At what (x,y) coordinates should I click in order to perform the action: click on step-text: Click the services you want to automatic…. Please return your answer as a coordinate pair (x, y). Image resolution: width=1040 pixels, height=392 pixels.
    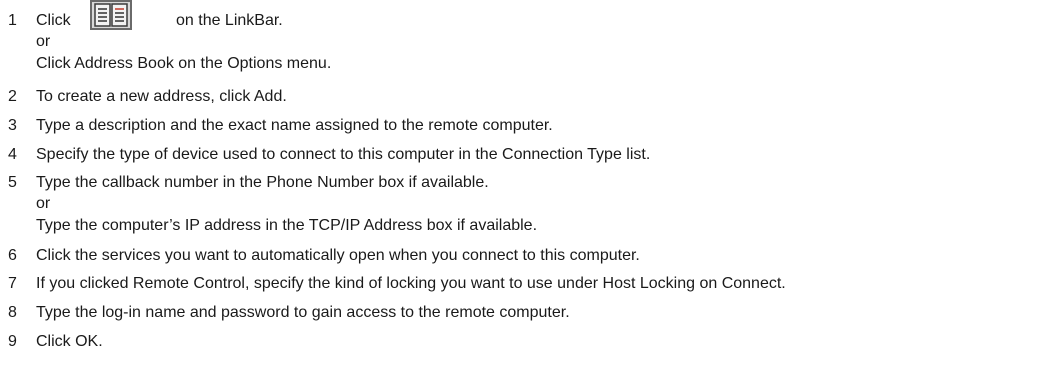
    Looking at the image, I should click on (338, 255).